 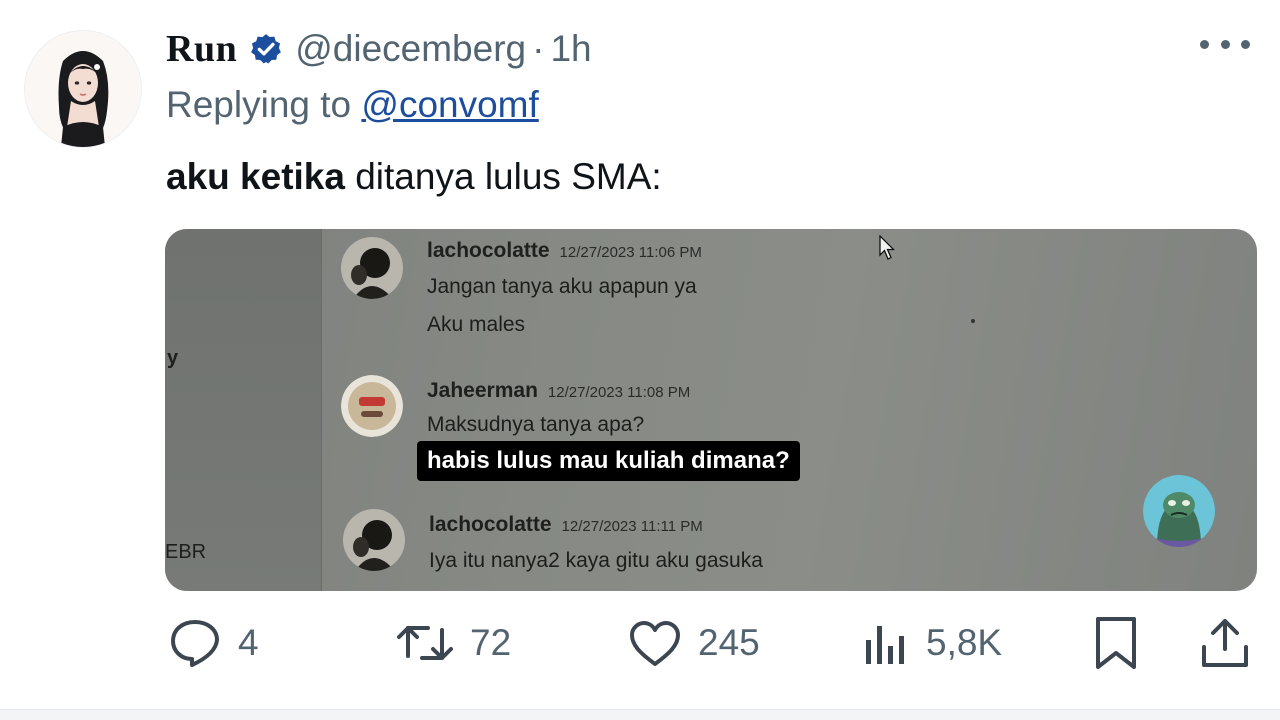 I want to click on message-username: Jaheerman, so click(x=482, y=390).